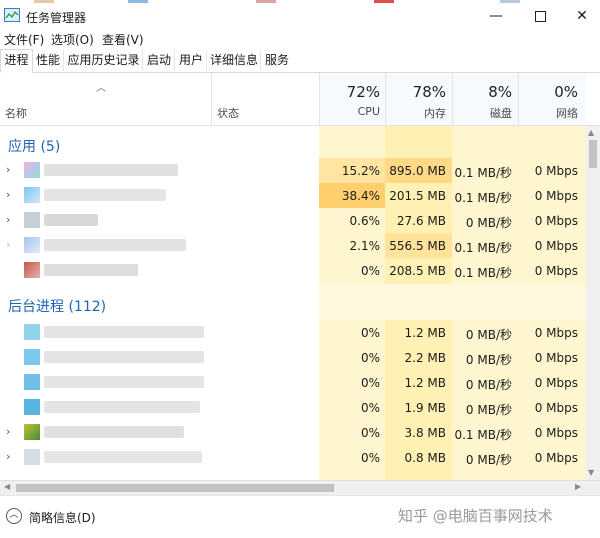 The height and width of the screenshot is (538, 600). What do you see at coordinates (123, 39) in the screenshot?
I see `menu-view: 查看(V)` at bounding box center [123, 39].